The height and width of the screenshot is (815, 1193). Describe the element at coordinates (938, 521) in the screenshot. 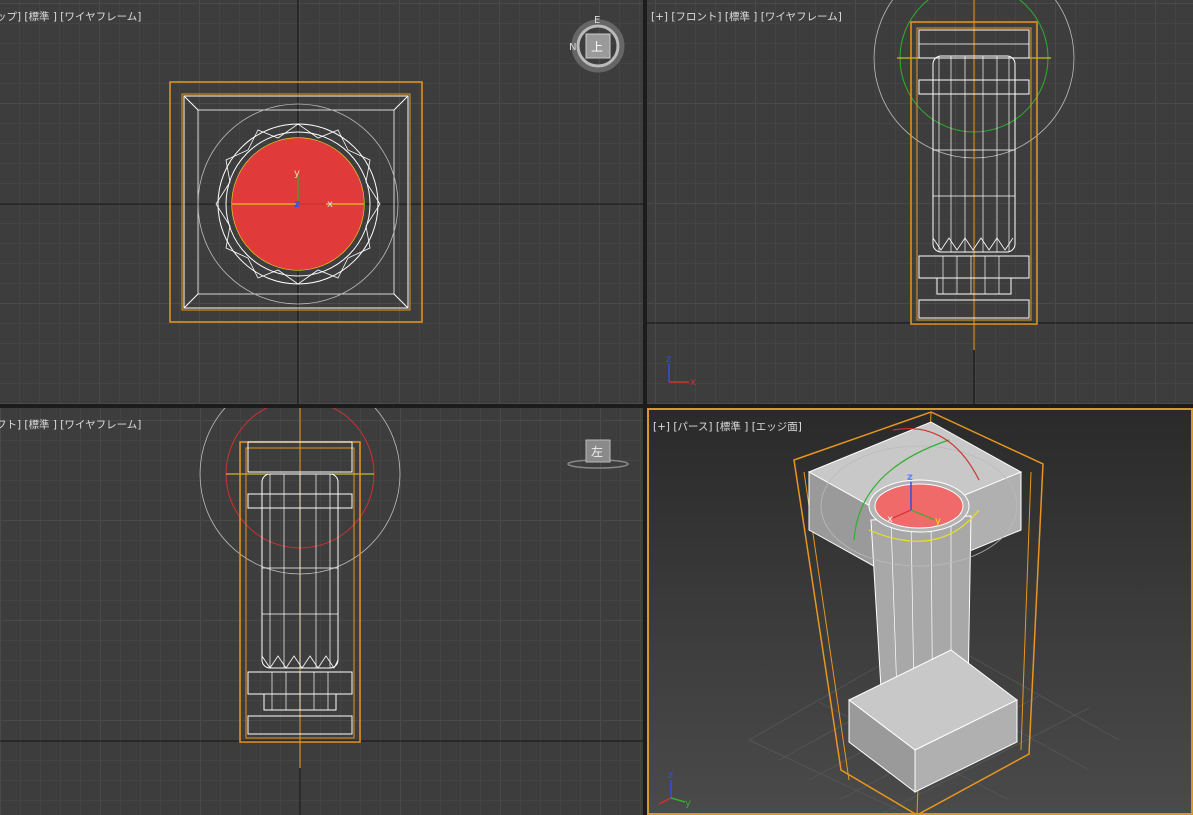

I see `gizmo-y-persp: y` at that location.